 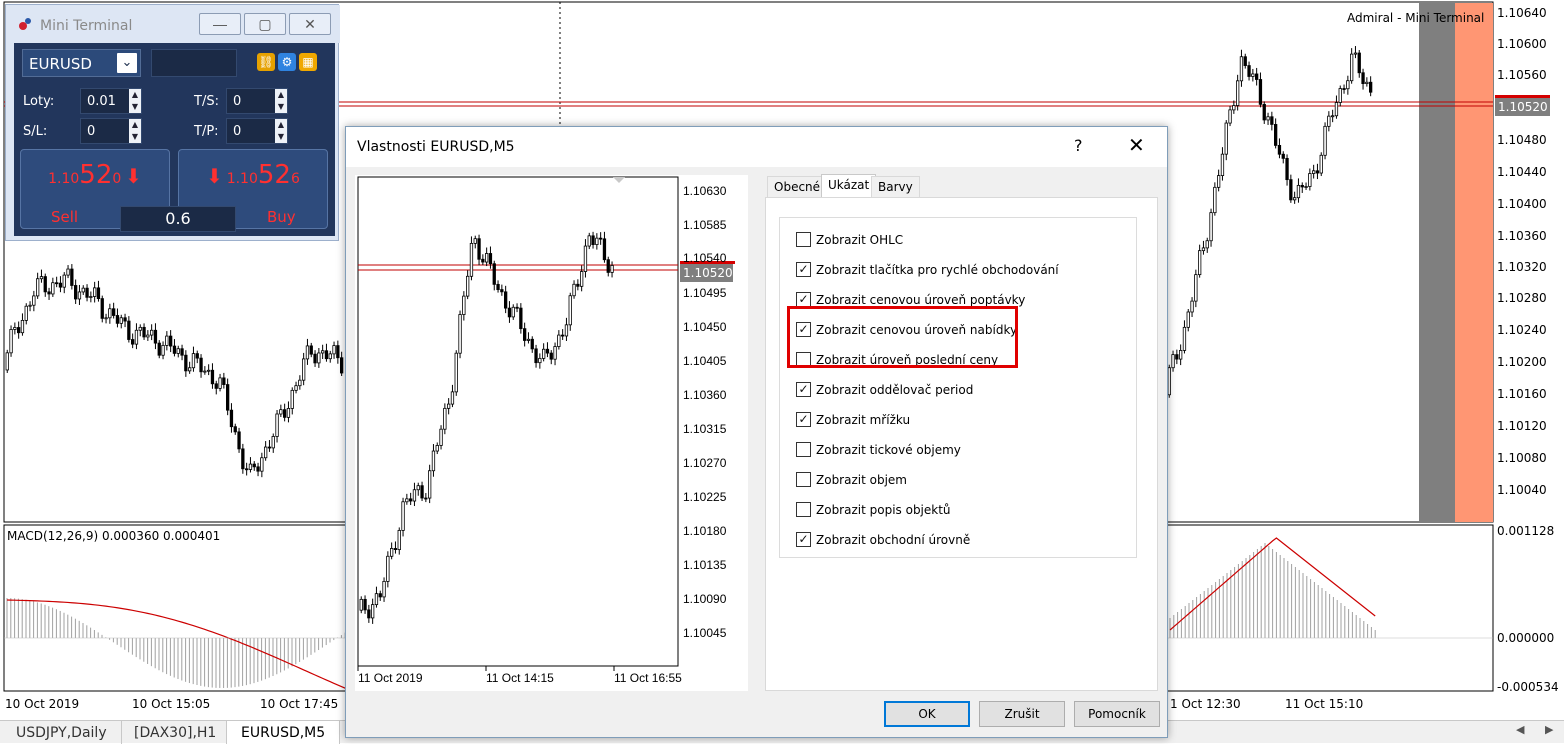 I want to click on dialog-close-button: ✕, so click(x=1136, y=145).